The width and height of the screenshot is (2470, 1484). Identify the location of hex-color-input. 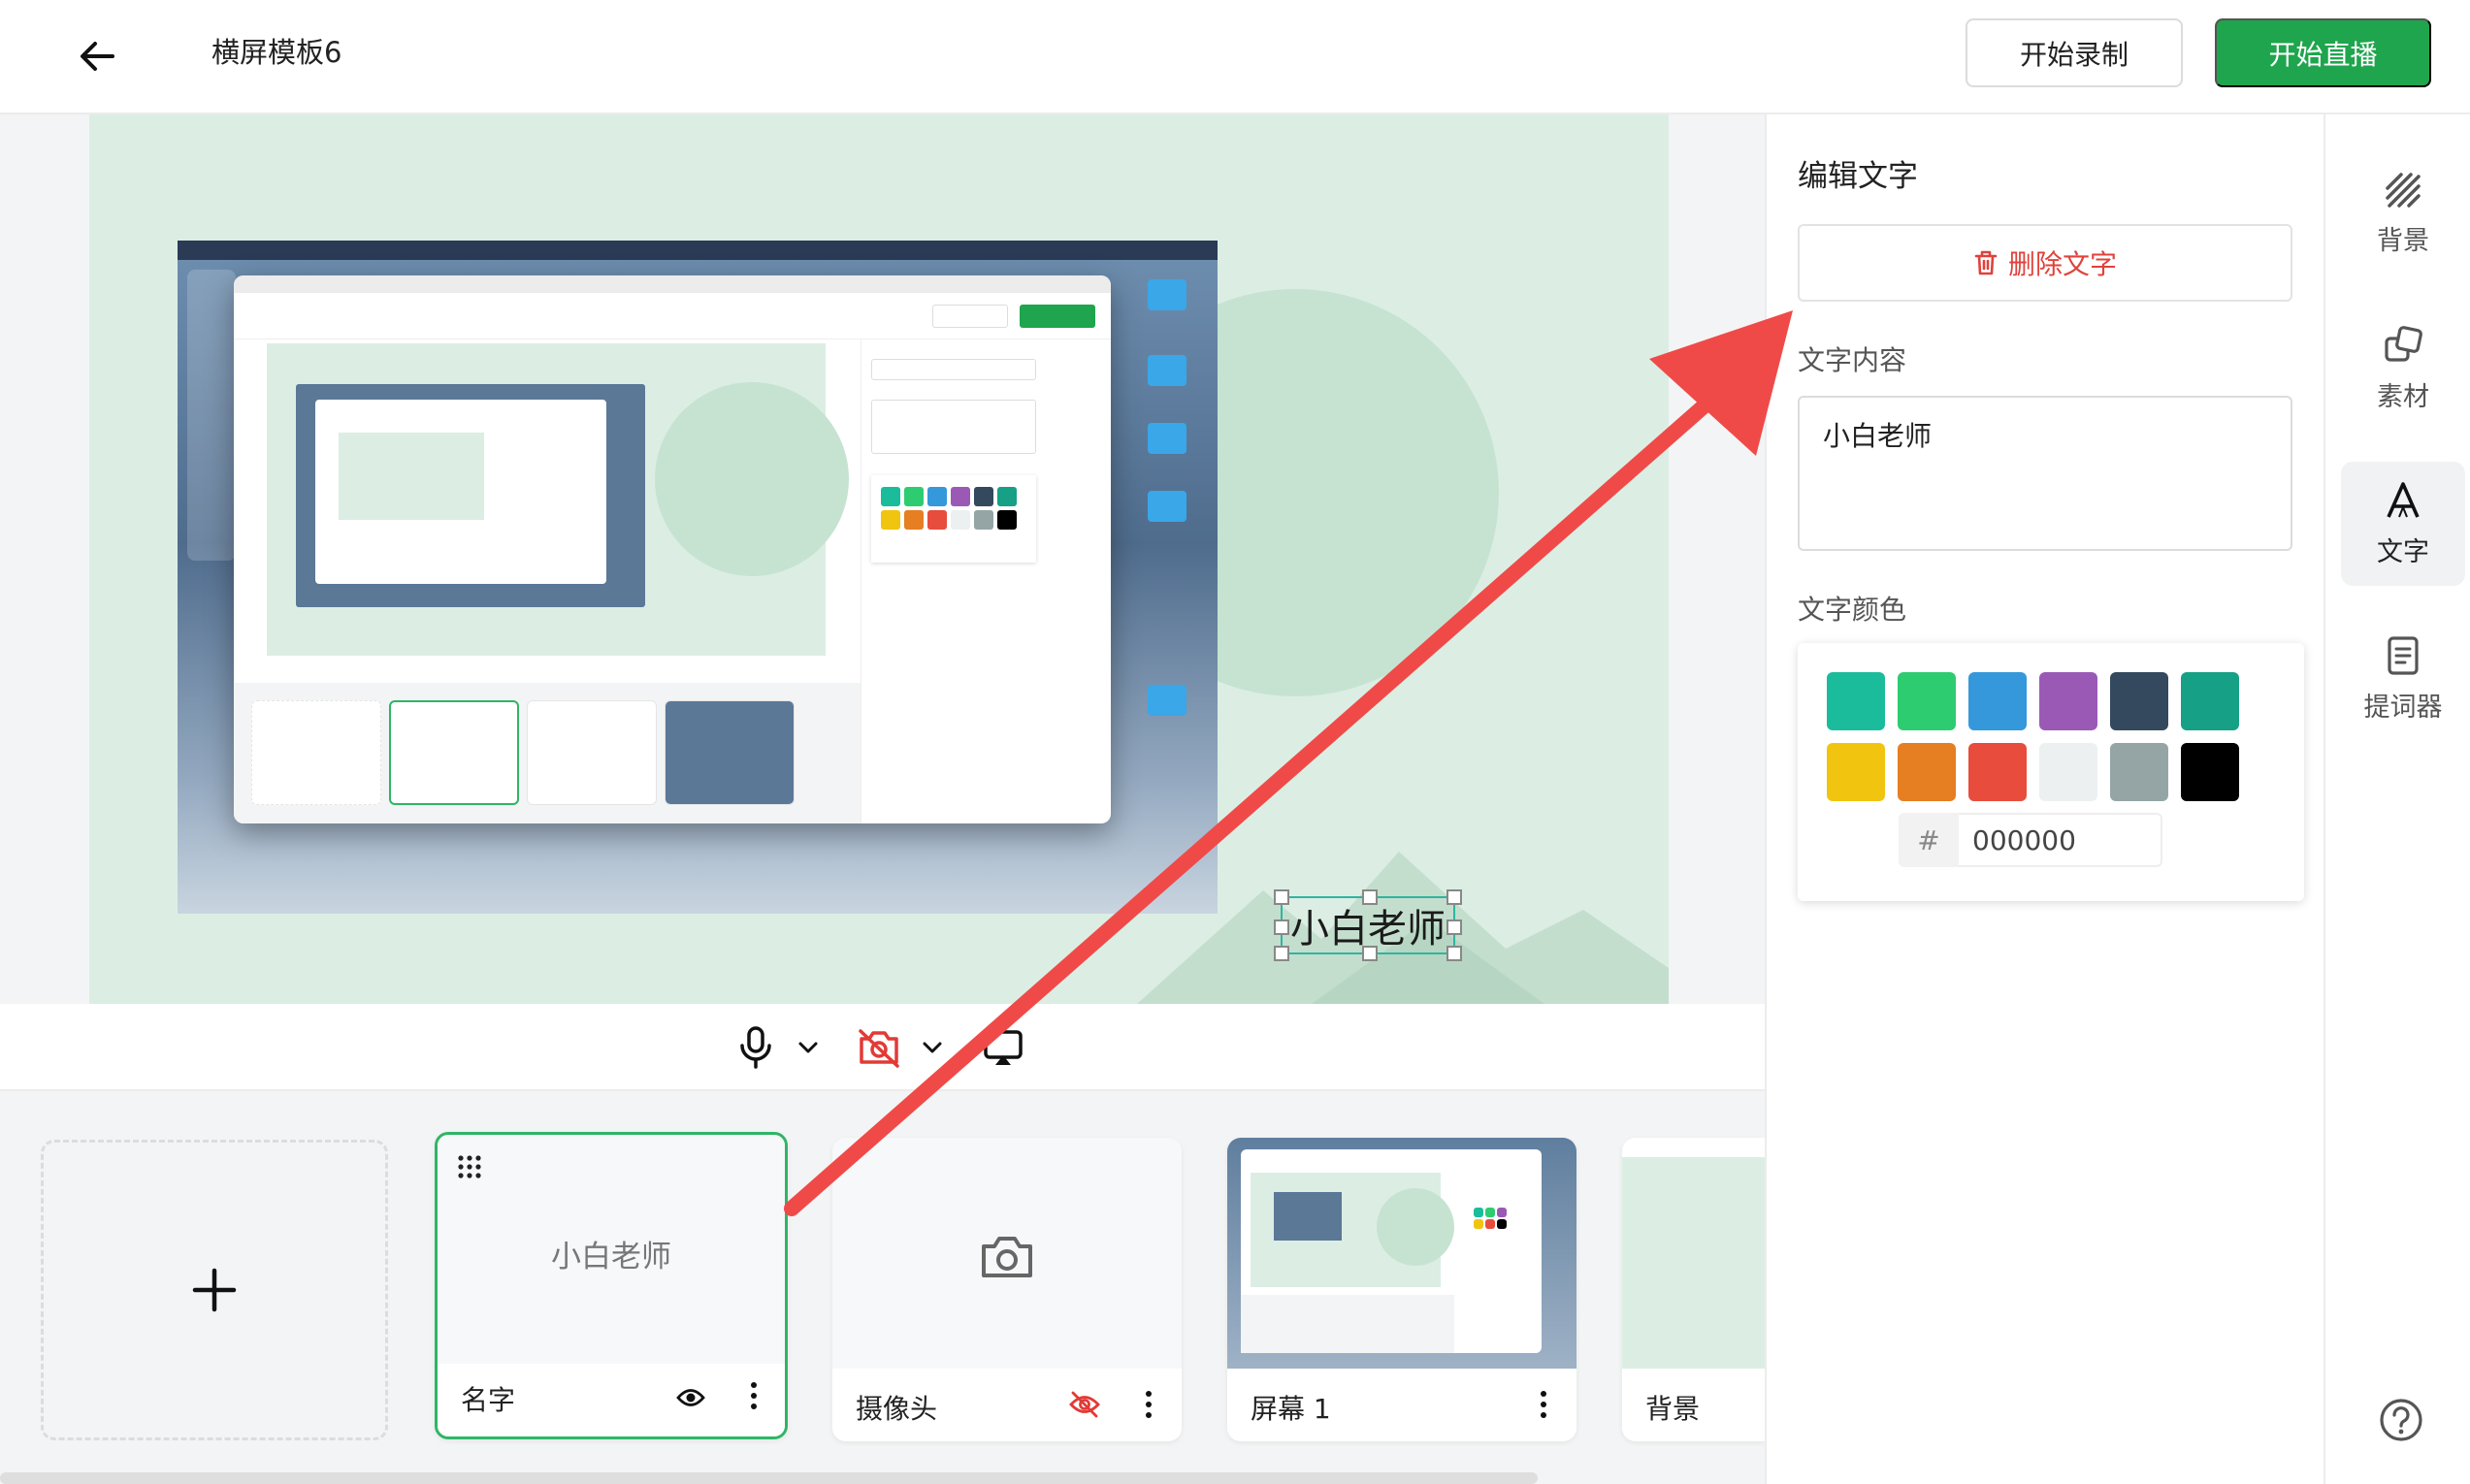
(2060, 840).